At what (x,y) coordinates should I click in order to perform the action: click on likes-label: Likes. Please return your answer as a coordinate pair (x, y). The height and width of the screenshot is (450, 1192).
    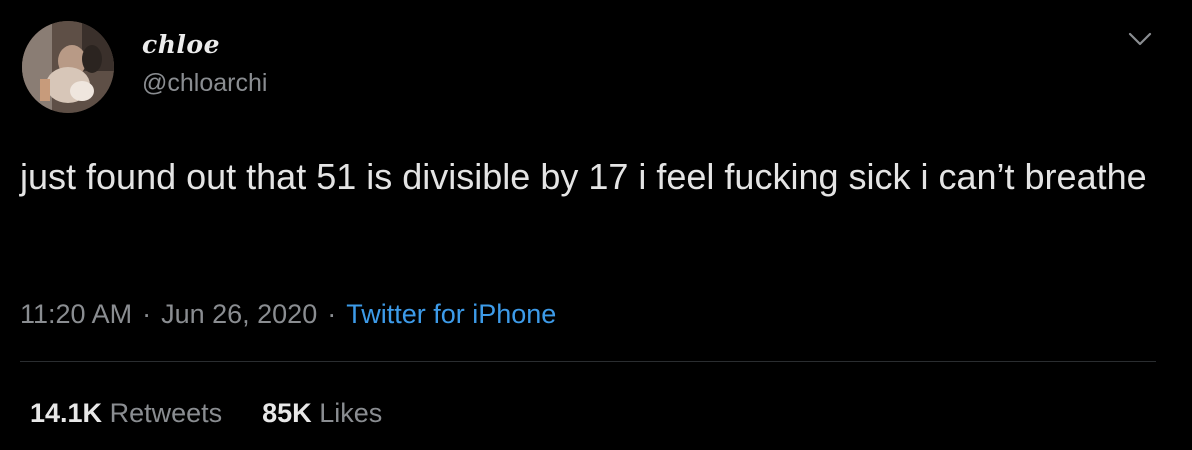
    Looking at the image, I should click on (351, 413).